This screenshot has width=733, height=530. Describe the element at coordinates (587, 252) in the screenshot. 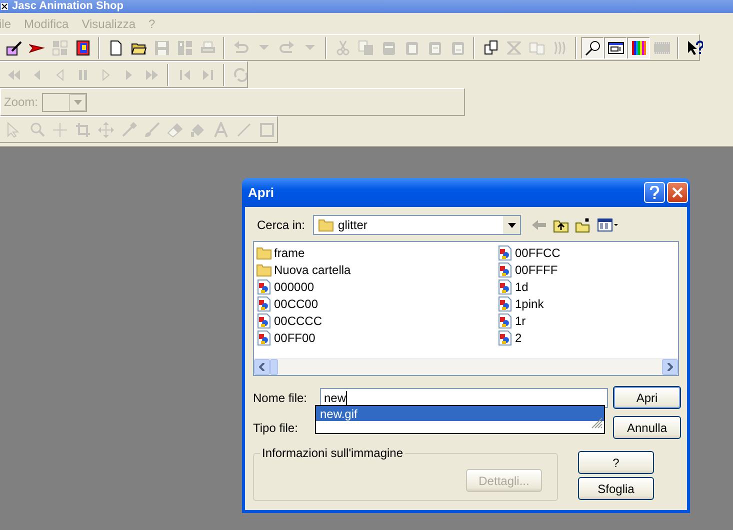

I see `file-item: 00FFCC` at that location.